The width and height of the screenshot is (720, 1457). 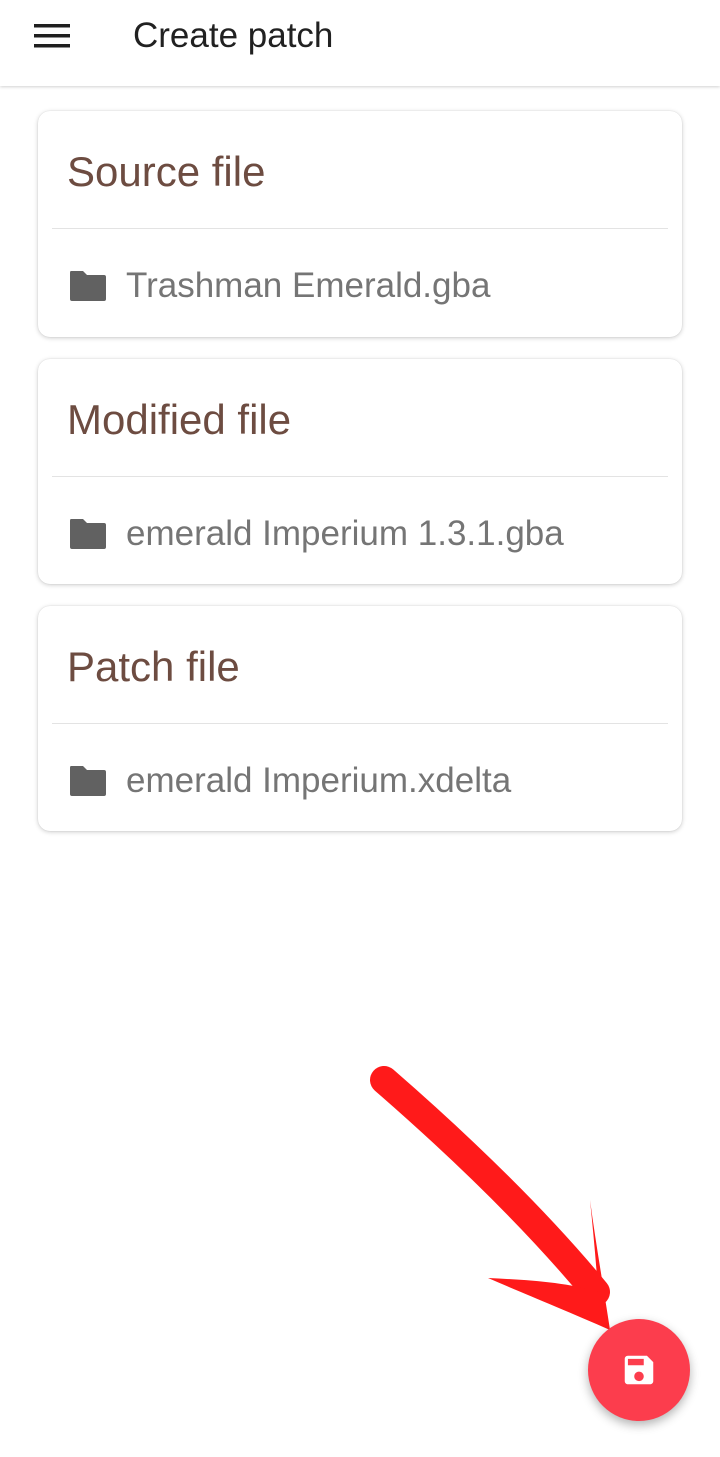 What do you see at coordinates (153, 666) in the screenshot?
I see `card-title-patch-file: Patch file` at bounding box center [153, 666].